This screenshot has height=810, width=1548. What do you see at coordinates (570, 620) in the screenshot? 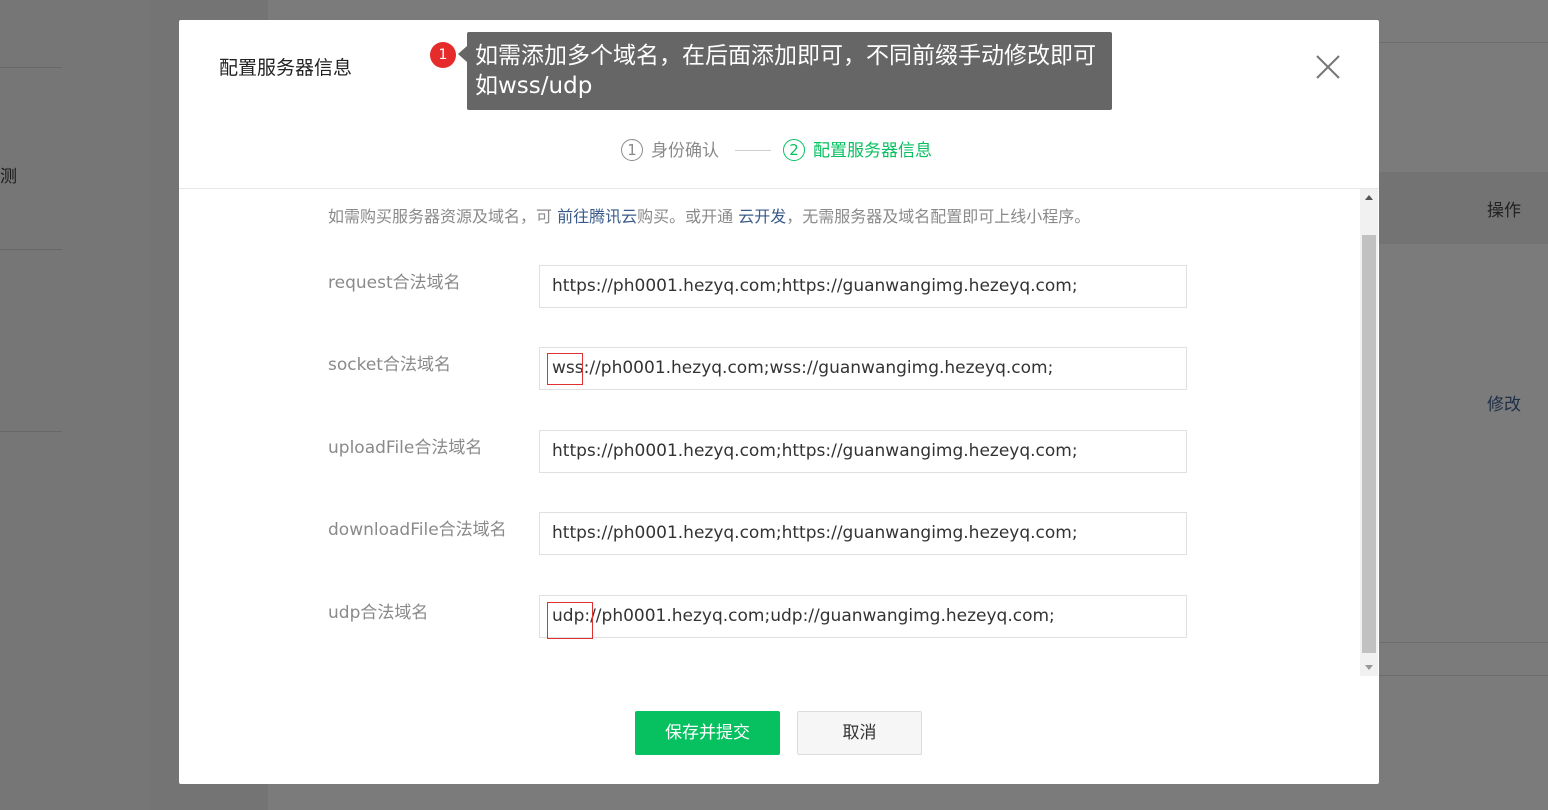
I see `udp-prefix-highlight` at bounding box center [570, 620].